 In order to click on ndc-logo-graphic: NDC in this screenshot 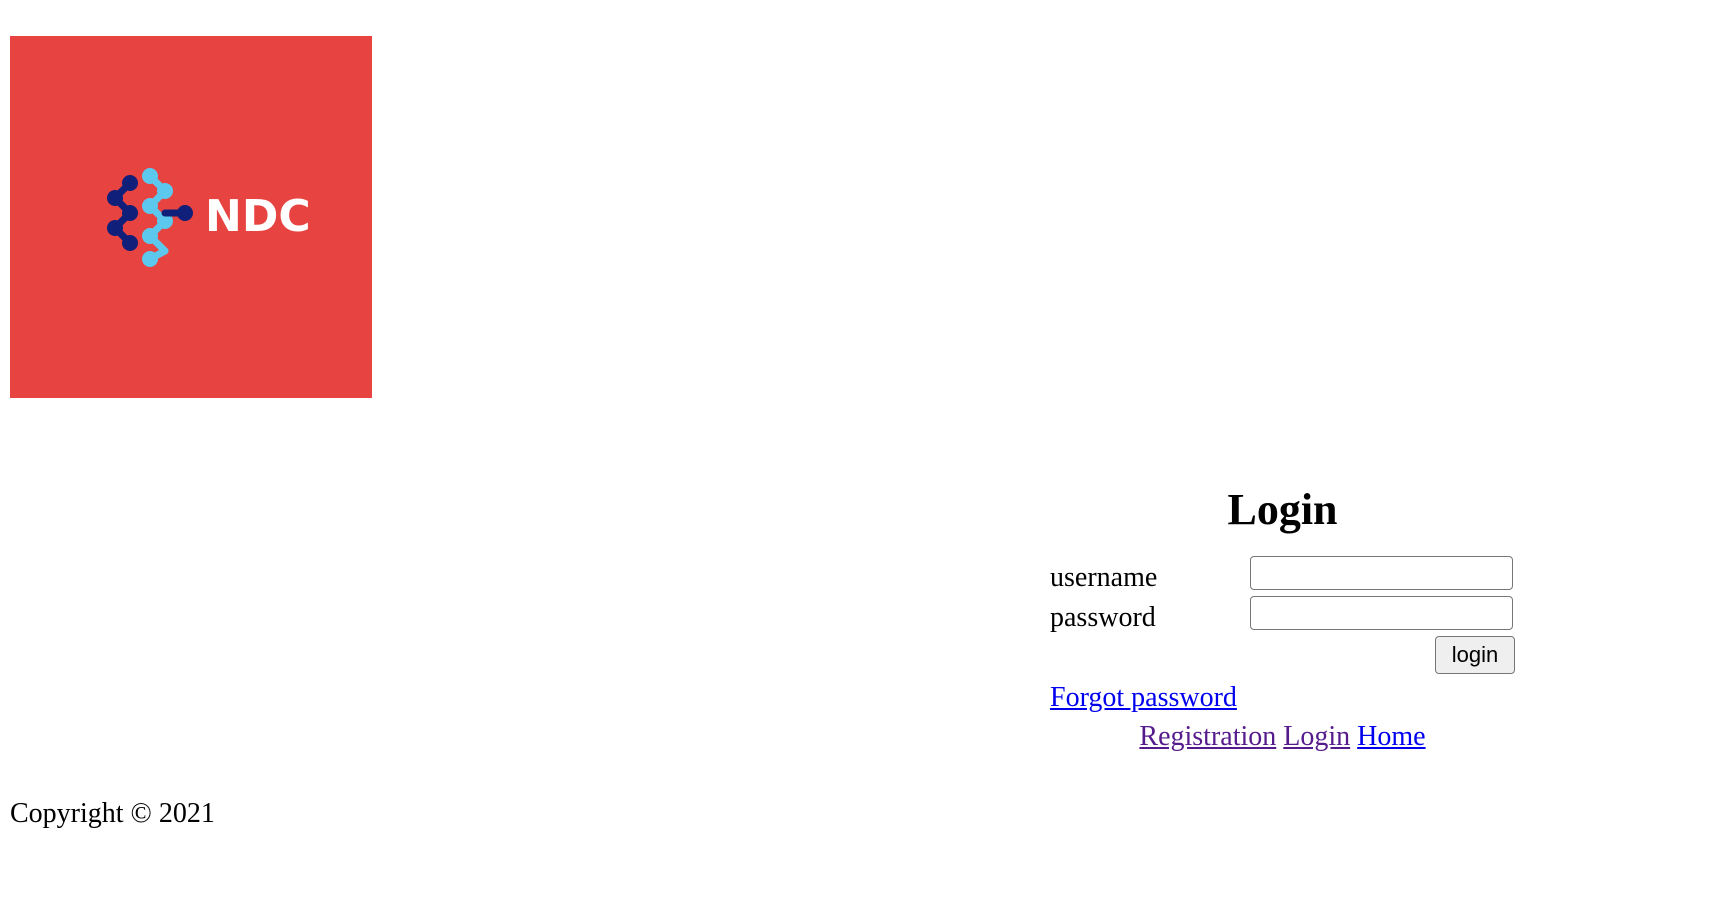, I will do `click(191, 217)`.